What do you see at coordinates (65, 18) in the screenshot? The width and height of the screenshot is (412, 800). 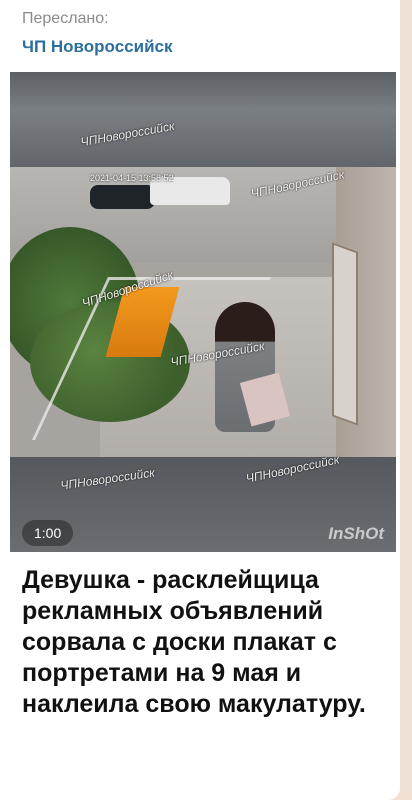 I see `forwarded-label: Переслано:` at bounding box center [65, 18].